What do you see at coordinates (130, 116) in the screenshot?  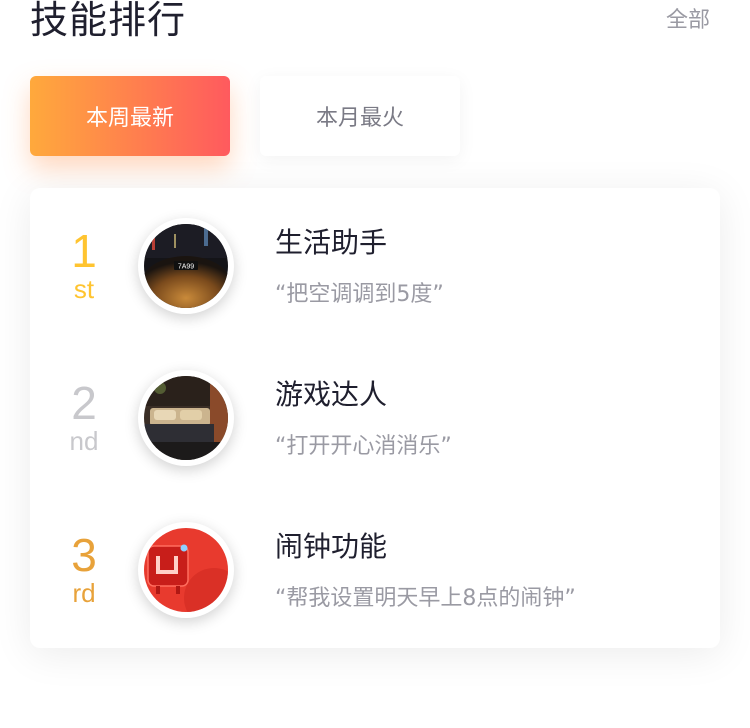 I see `tab-weekly-newest: 本周最新` at bounding box center [130, 116].